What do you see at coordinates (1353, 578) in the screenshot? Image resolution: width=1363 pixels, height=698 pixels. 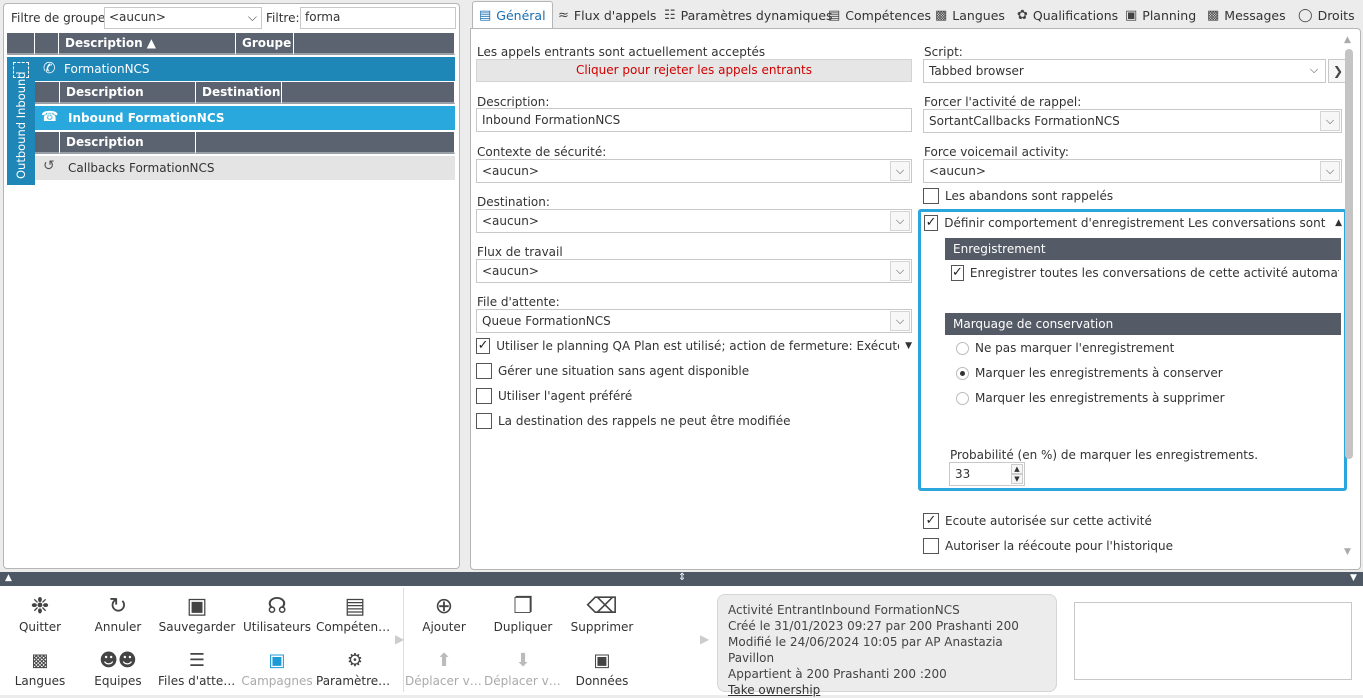 I see `collapse-right-icon: ▼` at bounding box center [1353, 578].